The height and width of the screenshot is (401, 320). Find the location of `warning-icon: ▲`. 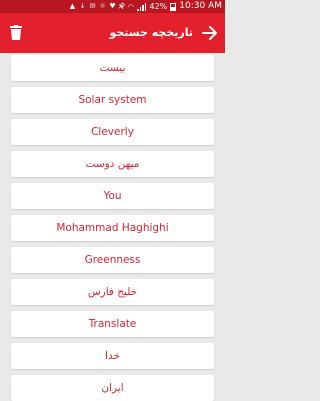

warning-icon: ▲ is located at coordinates (72, 6).